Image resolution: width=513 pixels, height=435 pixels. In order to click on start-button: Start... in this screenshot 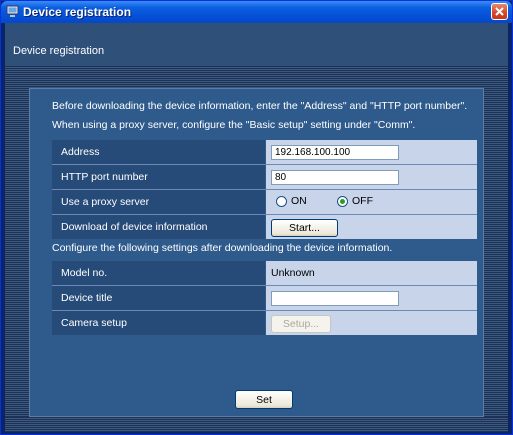, I will do `click(304, 228)`.